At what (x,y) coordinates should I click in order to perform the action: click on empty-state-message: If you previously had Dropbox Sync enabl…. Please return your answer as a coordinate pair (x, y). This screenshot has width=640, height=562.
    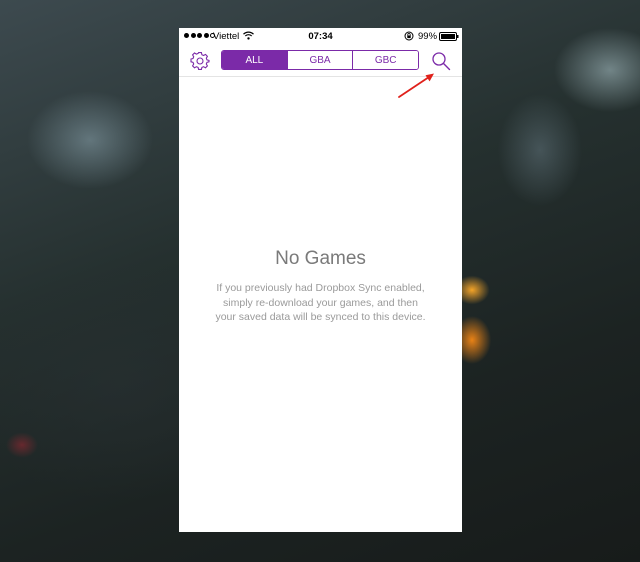
    Looking at the image, I should click on (320, 303).